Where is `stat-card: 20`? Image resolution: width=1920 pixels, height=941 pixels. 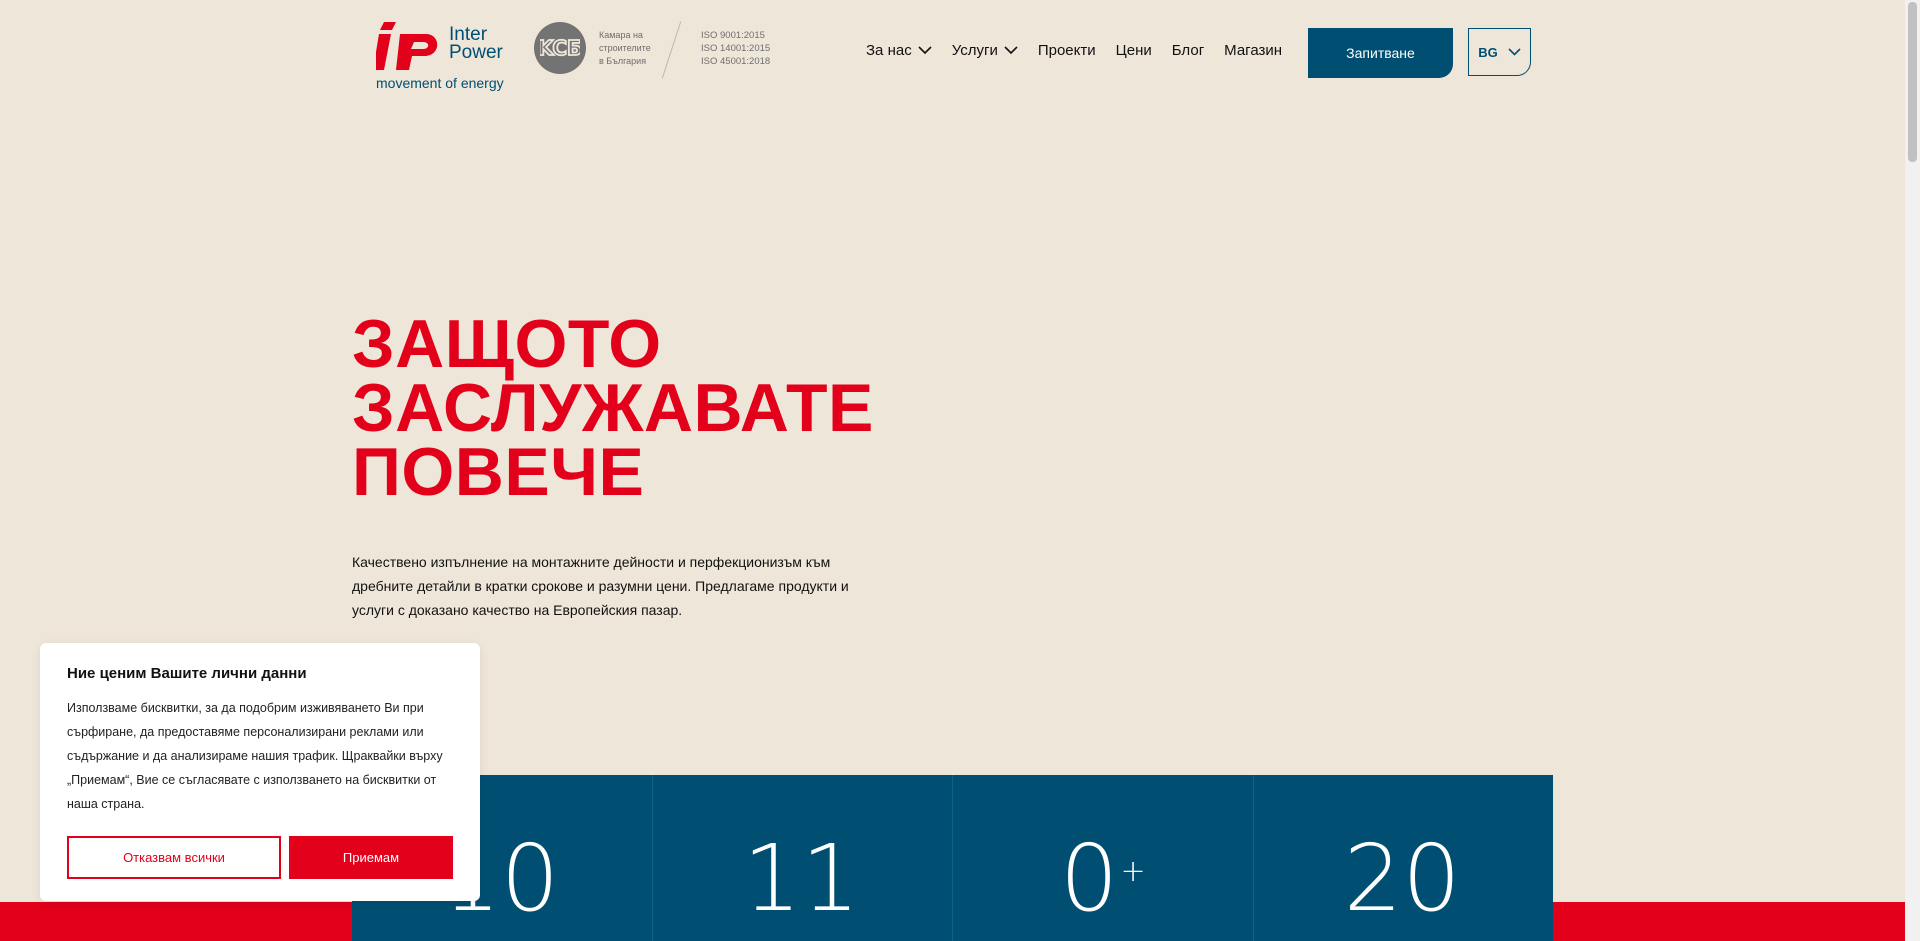
stat-card: 20 is located at coordinates (1403, 858).